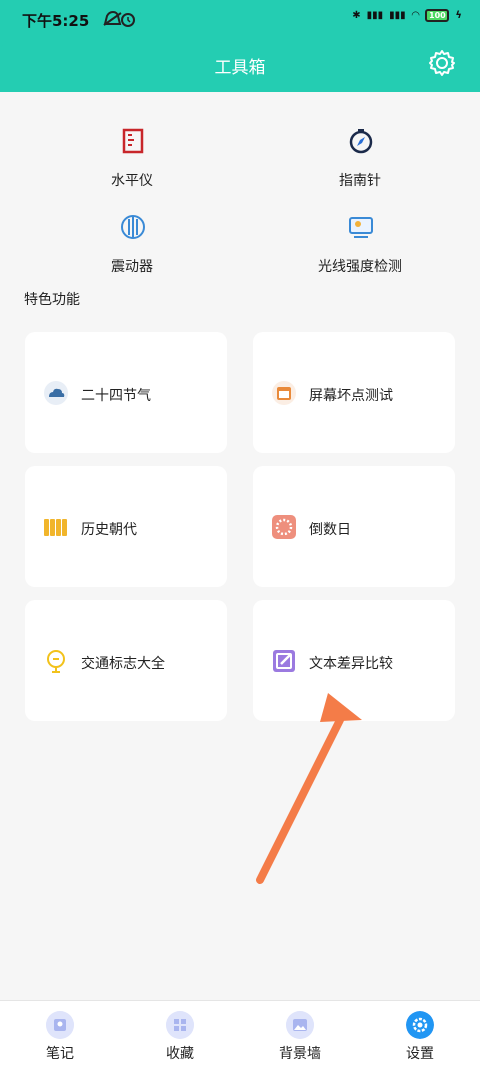 This screenshot has height=1067, width=480. I want to click on tool-label: 光线强度检测, so click(360, 267).